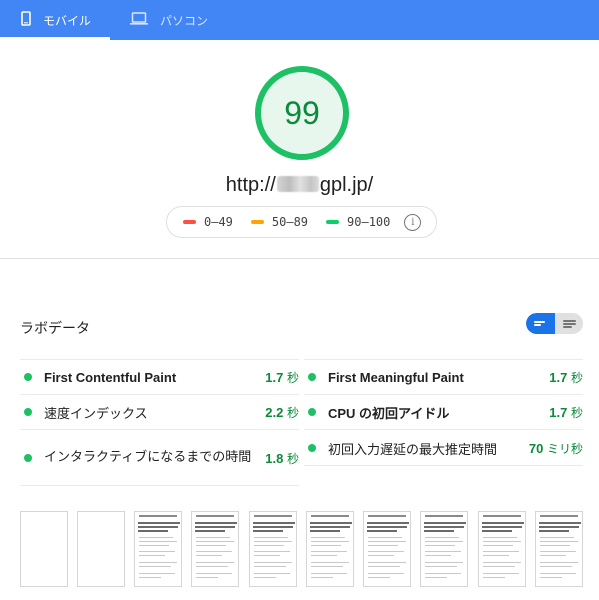 This screenshot has height=600, width=599. I want to click on legend-item-fail: 0–49, so click(208, 222).